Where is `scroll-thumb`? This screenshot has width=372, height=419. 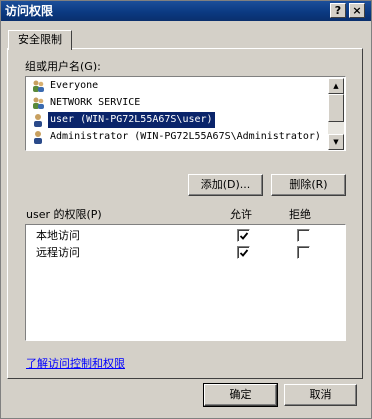
scroll-thumb is located at coordinates (336, 108).